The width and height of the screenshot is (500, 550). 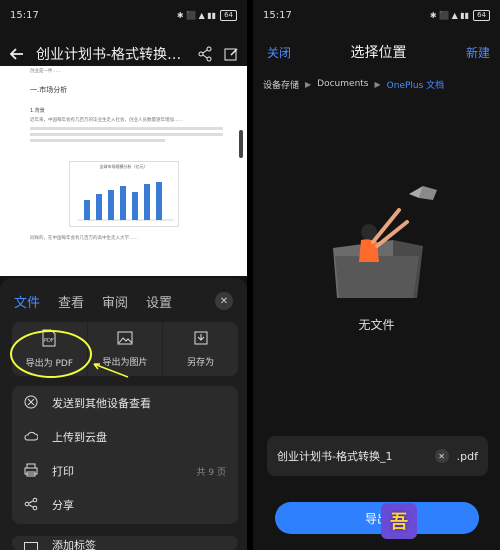 I want to click on picker-title: 选择位置, so click(x=378, y=53).